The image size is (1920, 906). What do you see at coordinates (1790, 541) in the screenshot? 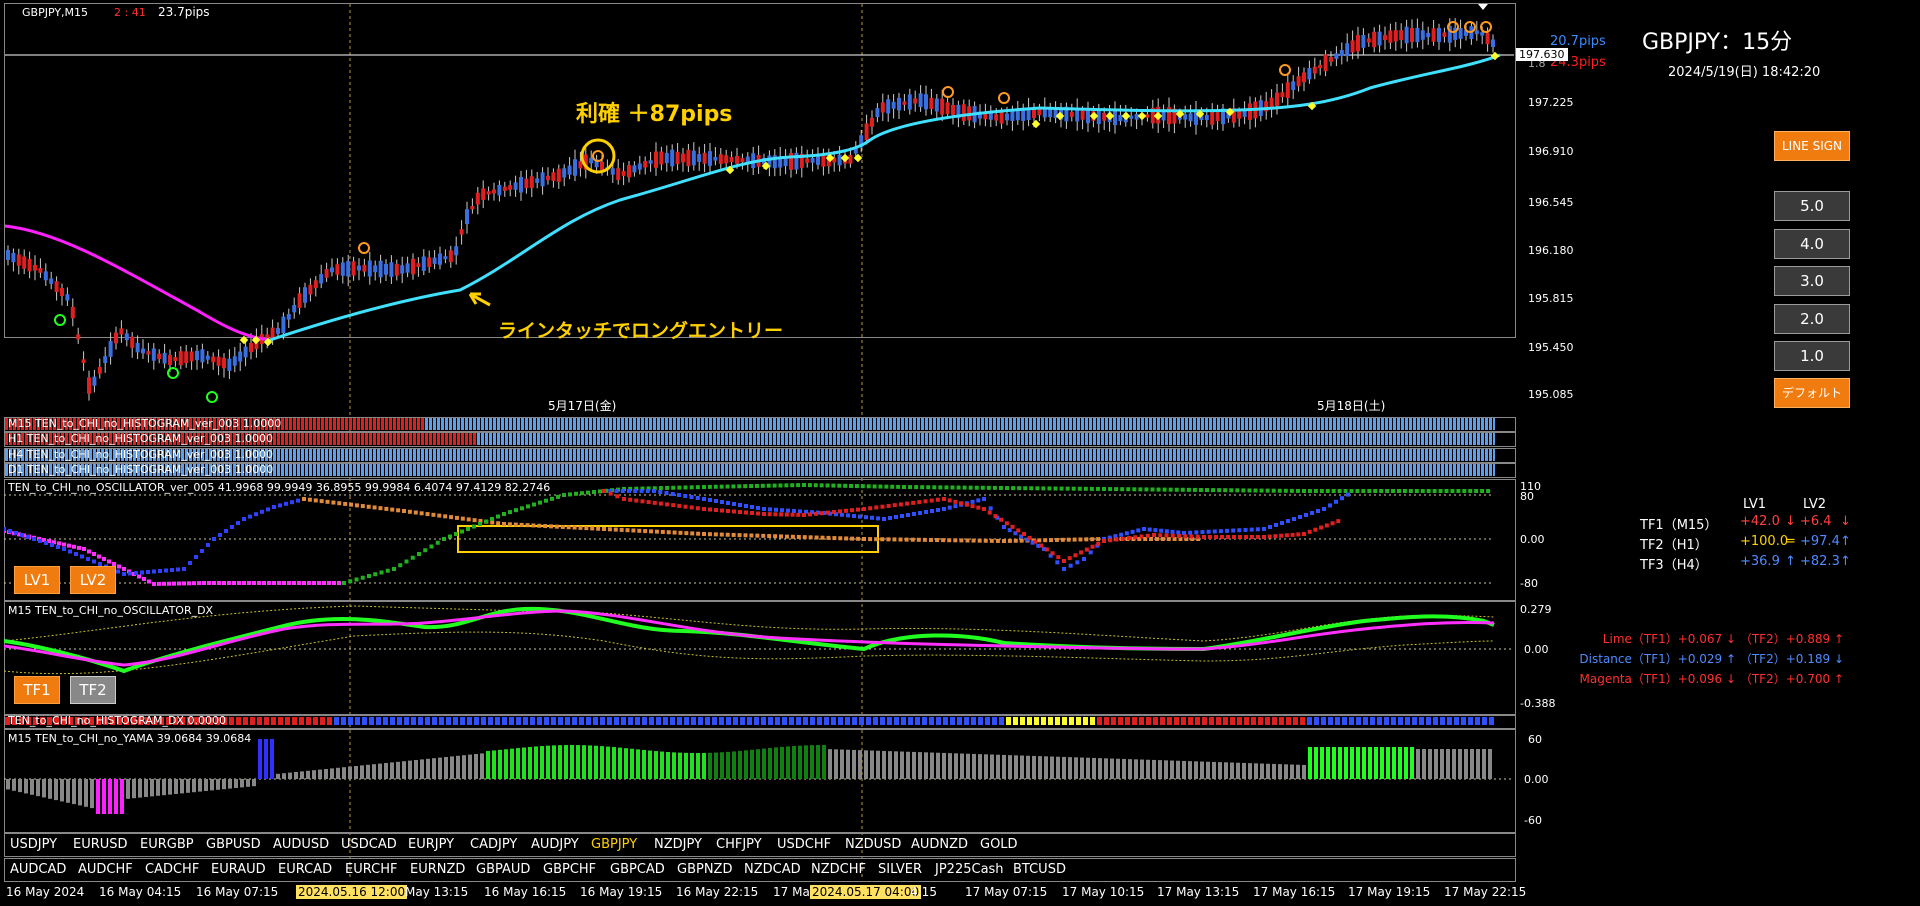
I see `osc-row-lv1-arrow: =` at bounding box center [1790, 541].